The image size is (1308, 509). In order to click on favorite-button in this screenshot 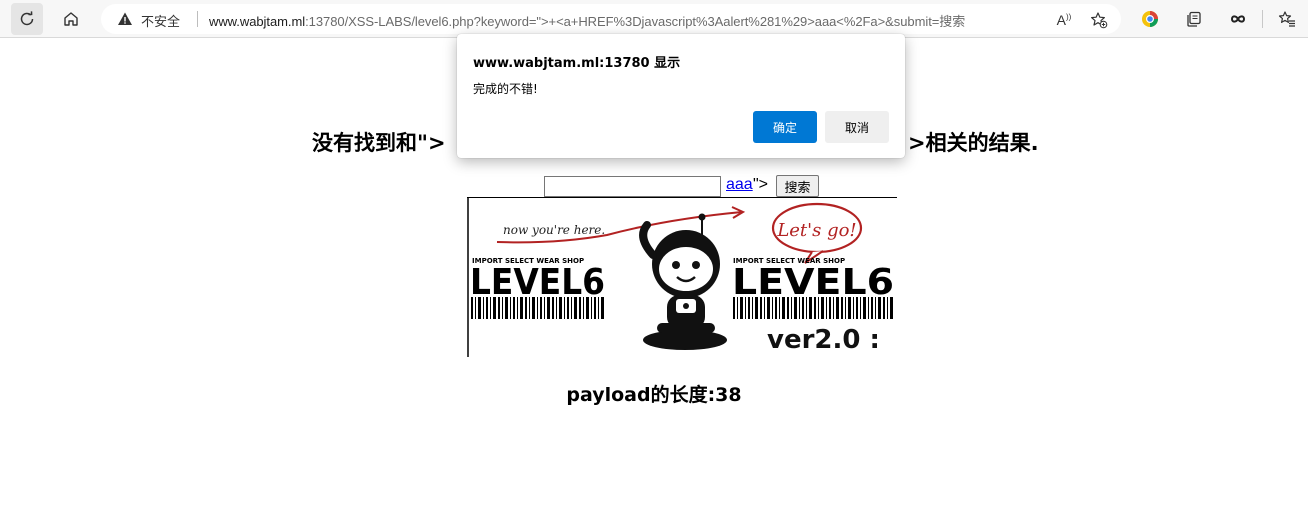, I will do `click(1099, 20)`.